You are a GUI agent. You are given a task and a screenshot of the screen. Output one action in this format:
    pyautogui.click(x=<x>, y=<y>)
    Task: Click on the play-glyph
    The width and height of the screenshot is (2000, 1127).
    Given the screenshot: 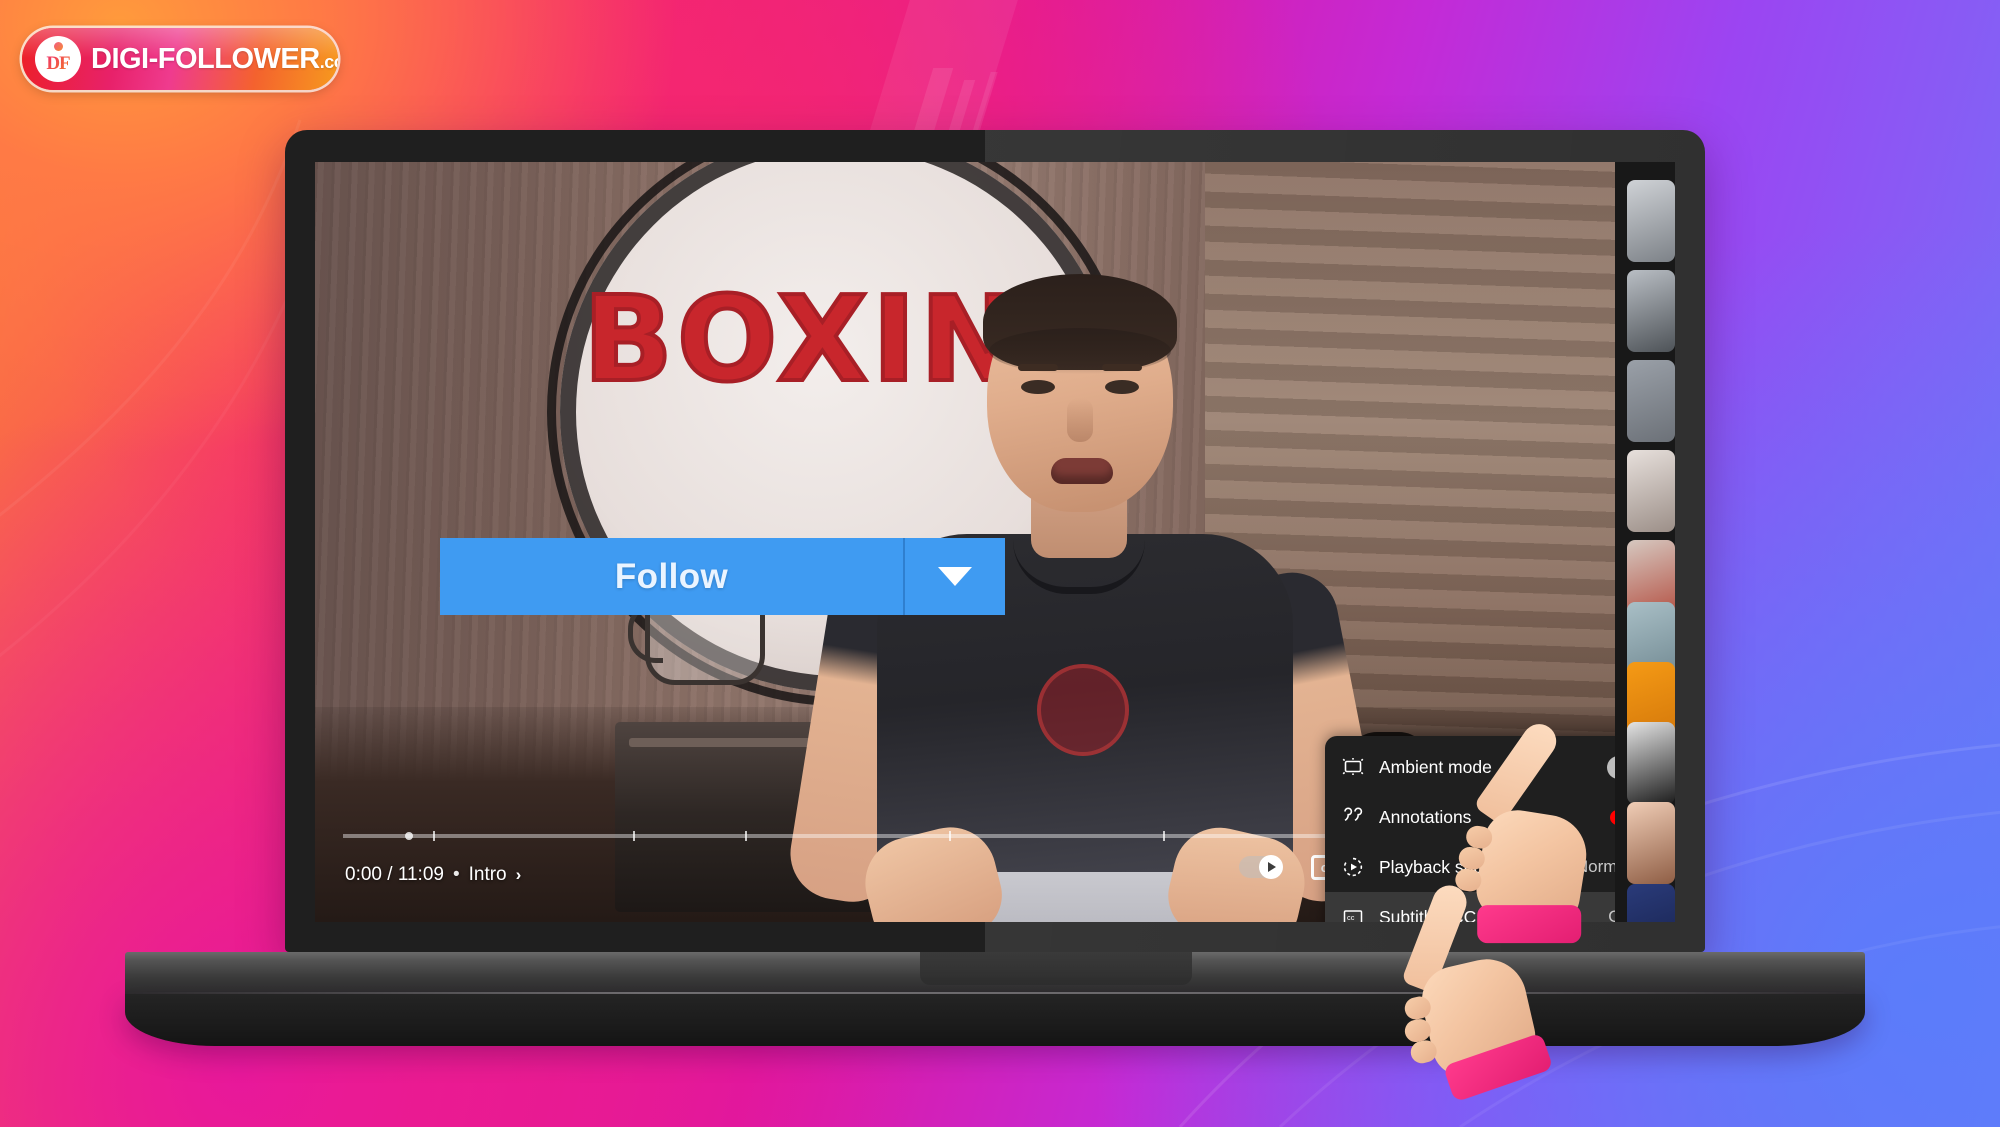 What is the action you would take?
    pyautogui.click(x=1272, y=867)
    